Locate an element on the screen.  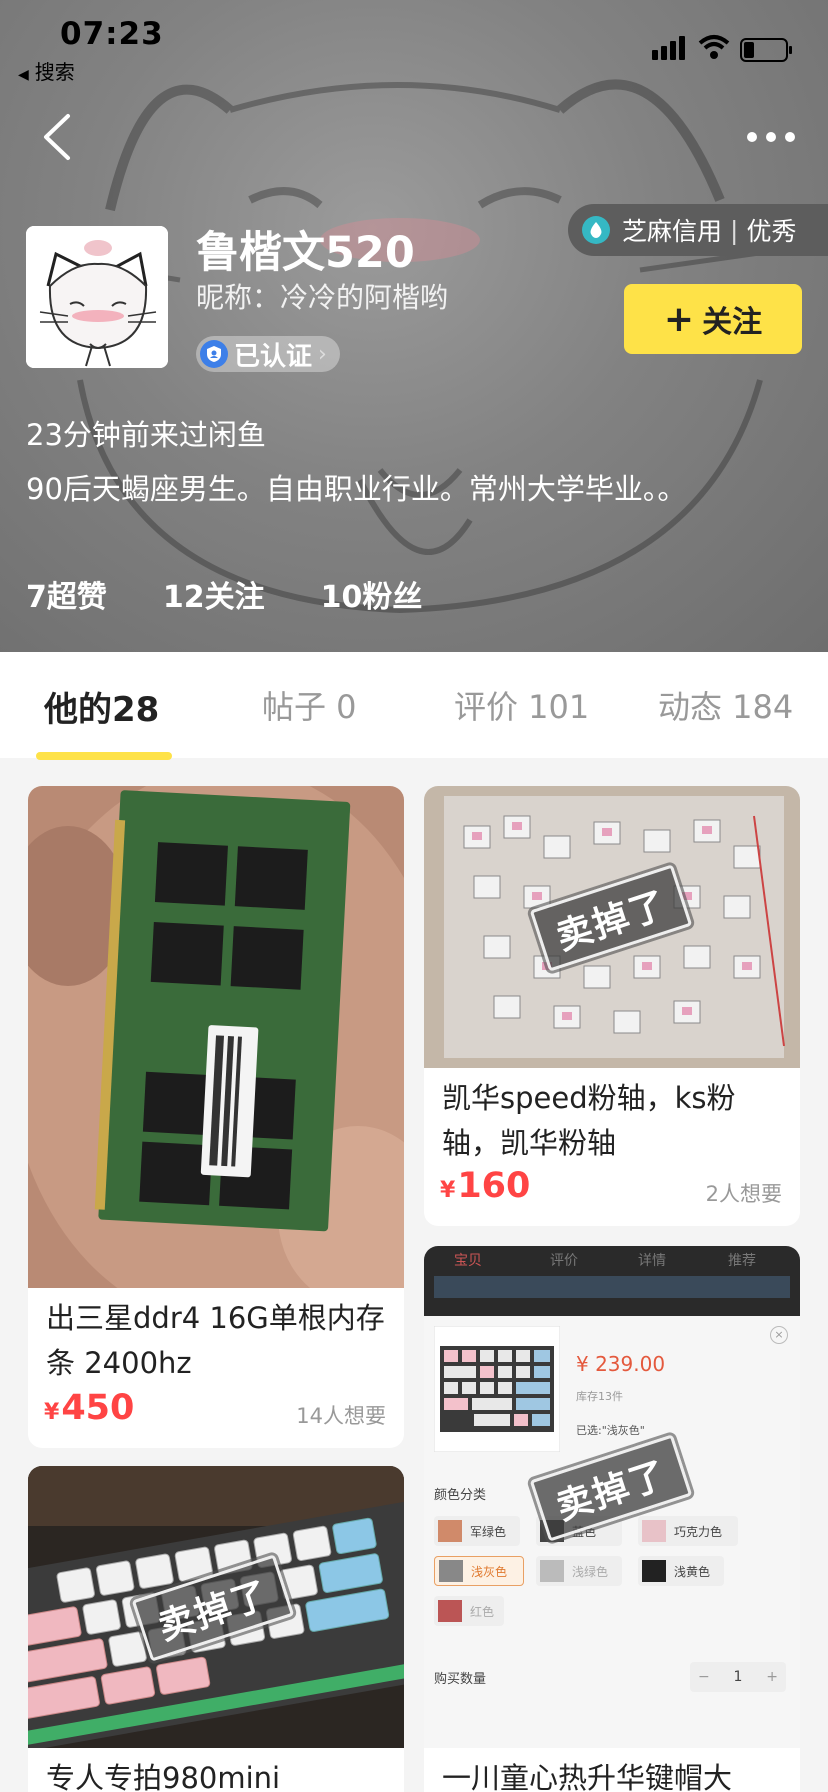
screenshot-bar is located at coordinates (612, 1287).